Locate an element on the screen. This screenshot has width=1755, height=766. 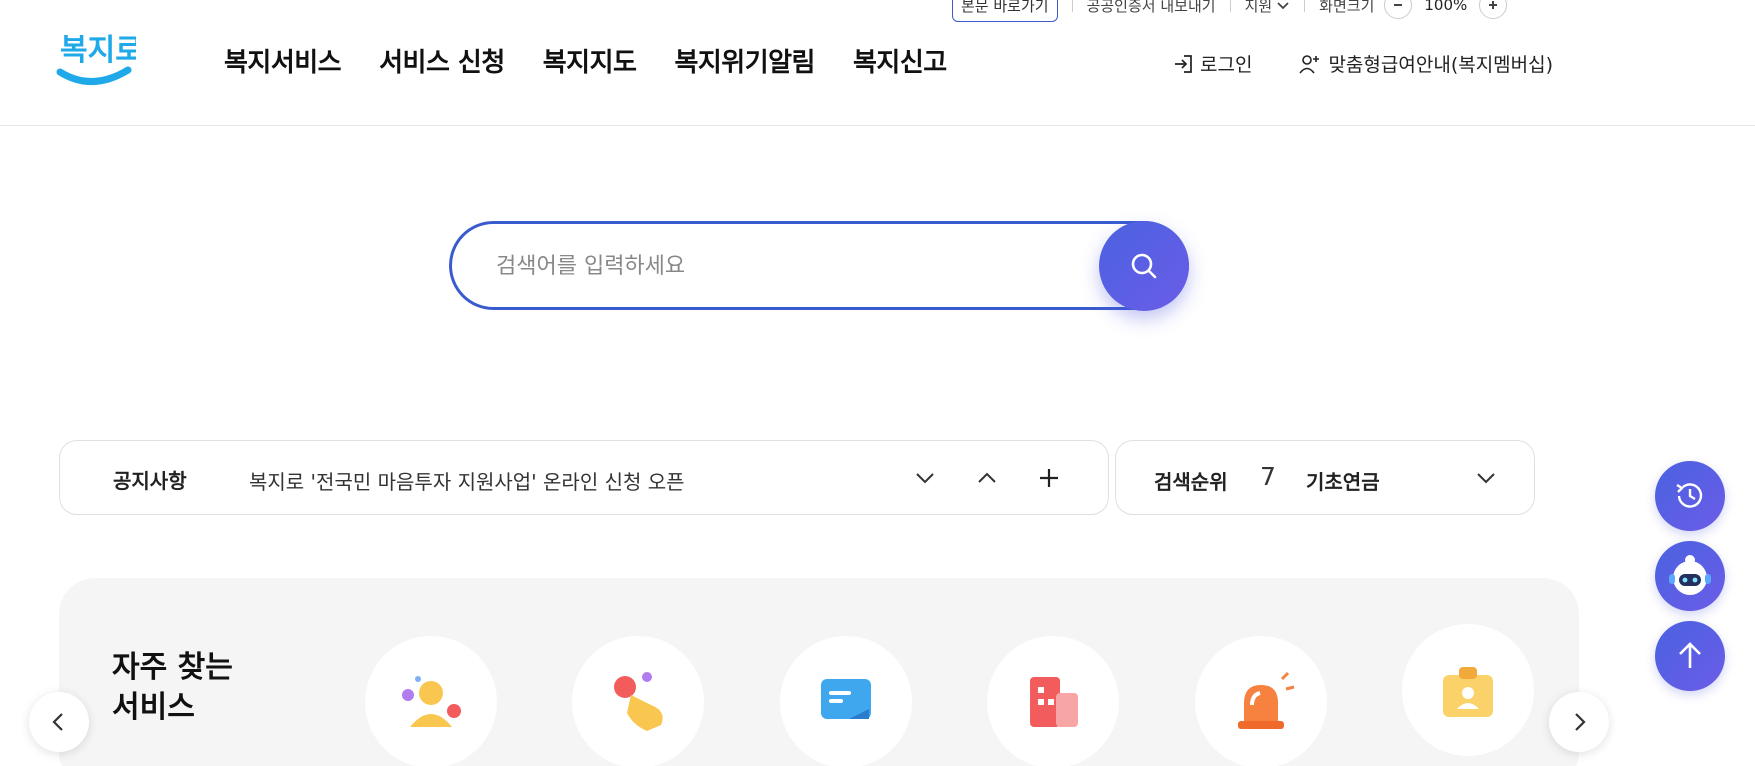
history-icon is located at coordinates (1689, 495).